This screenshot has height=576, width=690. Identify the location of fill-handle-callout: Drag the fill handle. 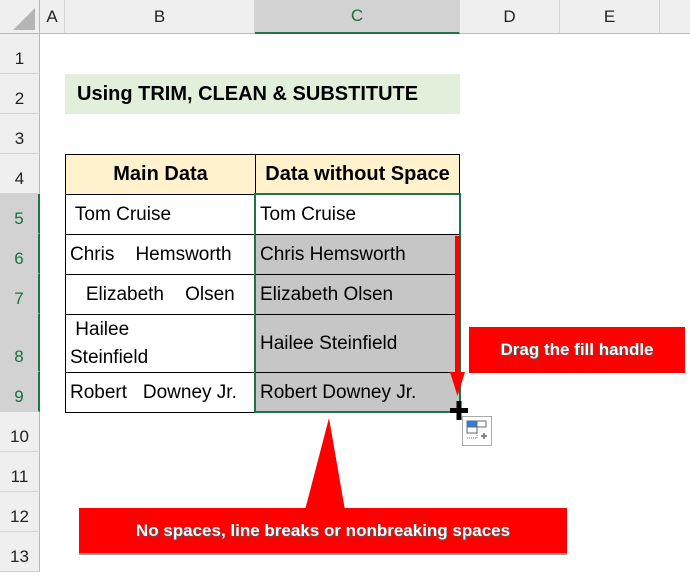
(577, 350).